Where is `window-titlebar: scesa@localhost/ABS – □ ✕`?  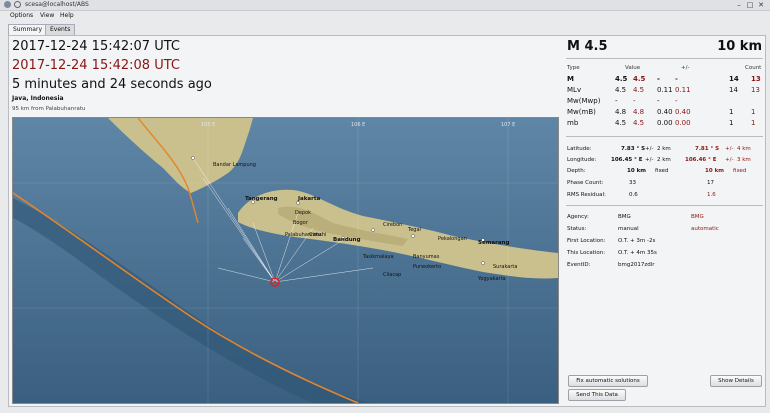 window-titlebar: scesa@localhost/ABS – □ ✕ is located at coordinates (385, 5).